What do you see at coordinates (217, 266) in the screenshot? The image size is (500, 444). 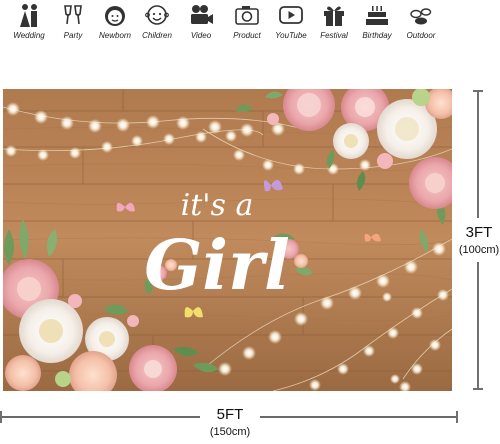 I see `backdrop-line2: Girl` at bounding box center [217, 266].